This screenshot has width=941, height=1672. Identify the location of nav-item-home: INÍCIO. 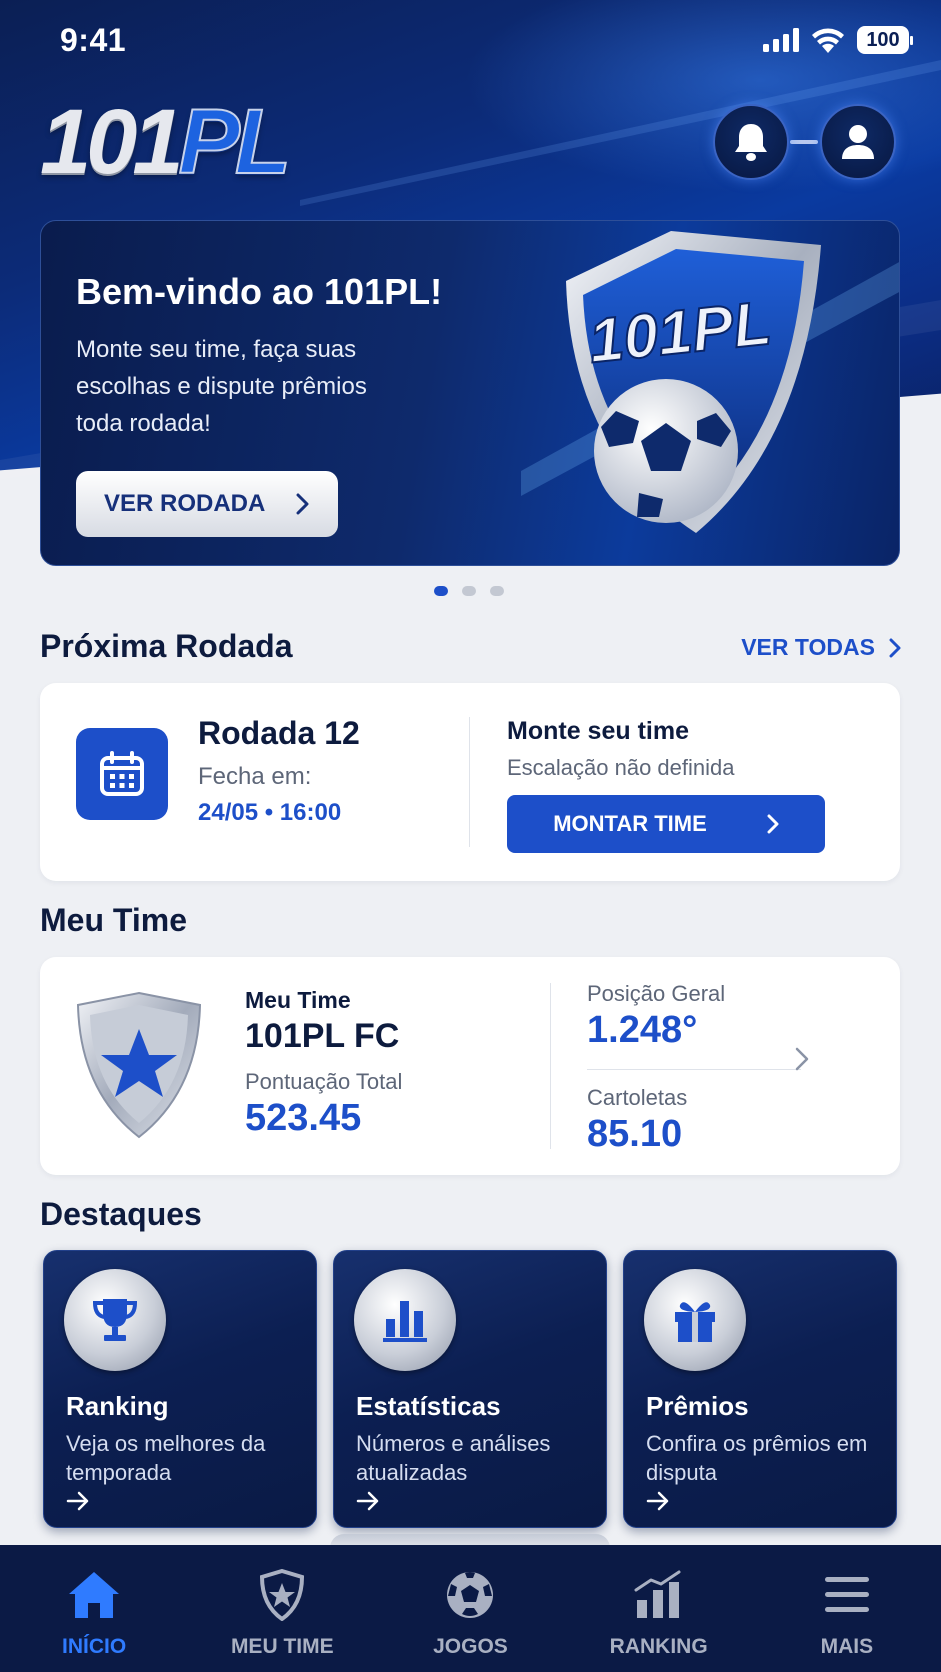
(94, 1608).